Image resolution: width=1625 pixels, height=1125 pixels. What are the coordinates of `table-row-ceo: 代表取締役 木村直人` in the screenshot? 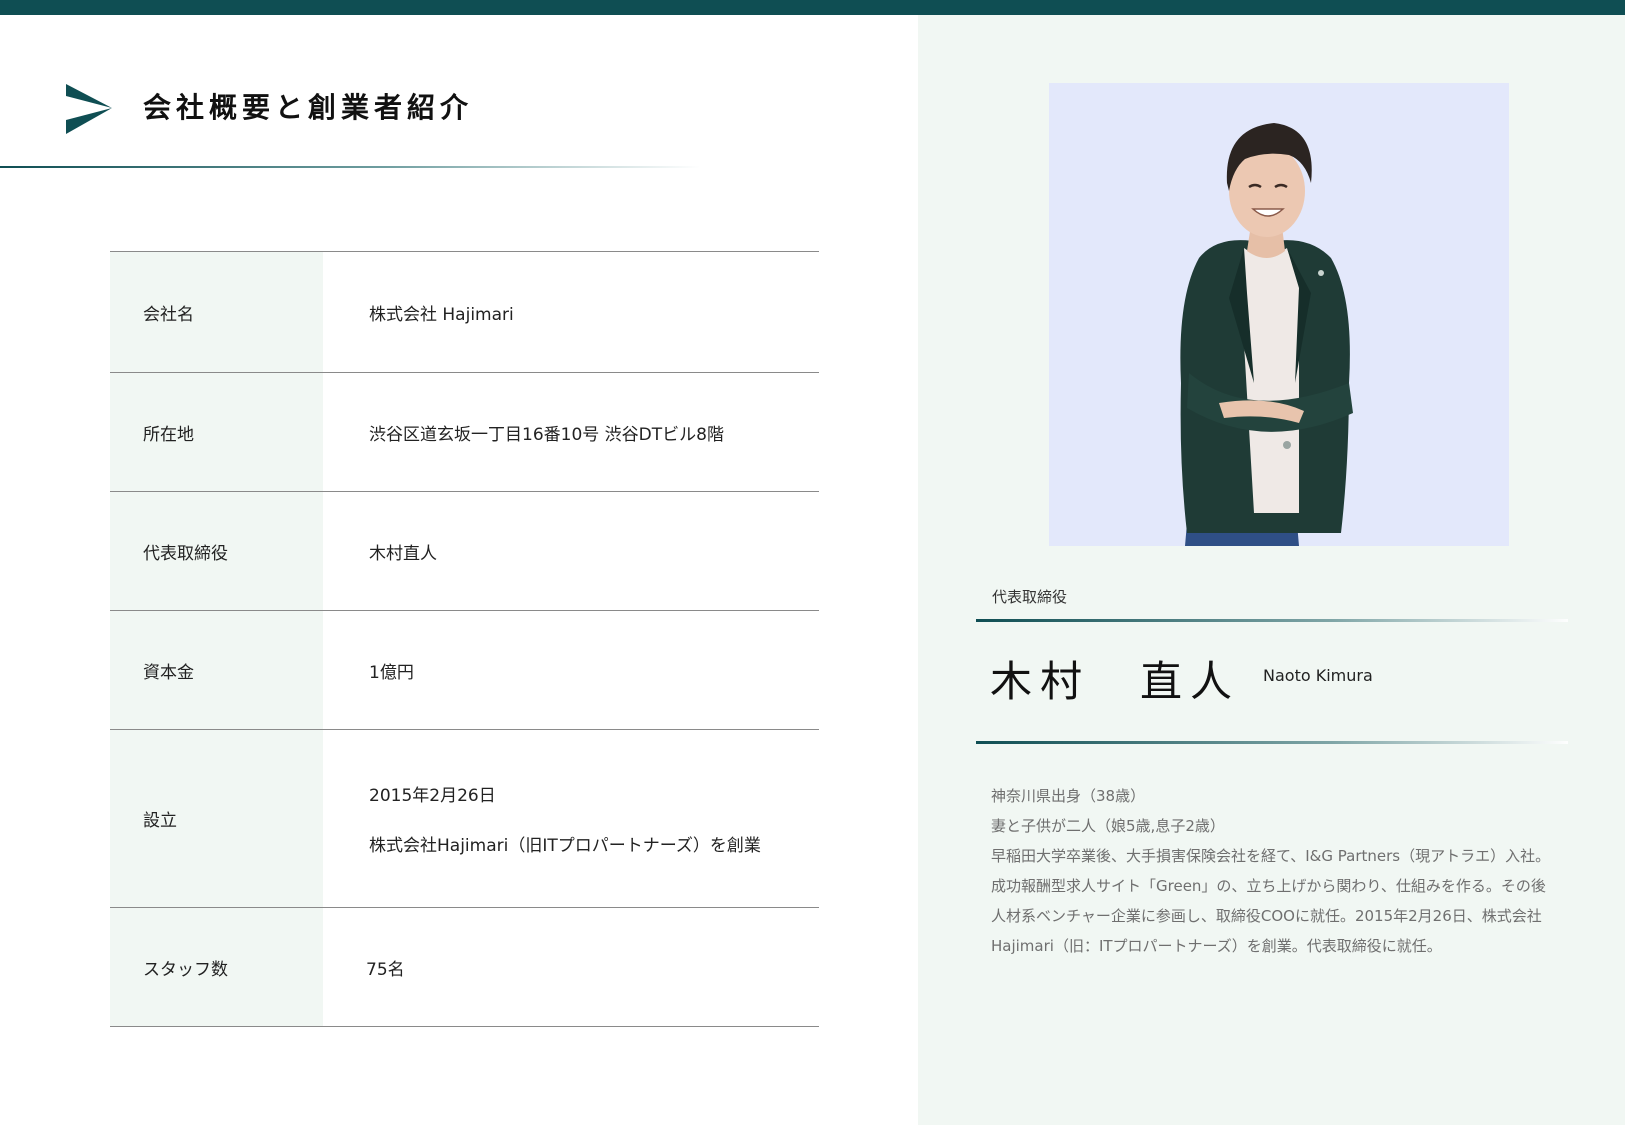 It's located at (464, 551).